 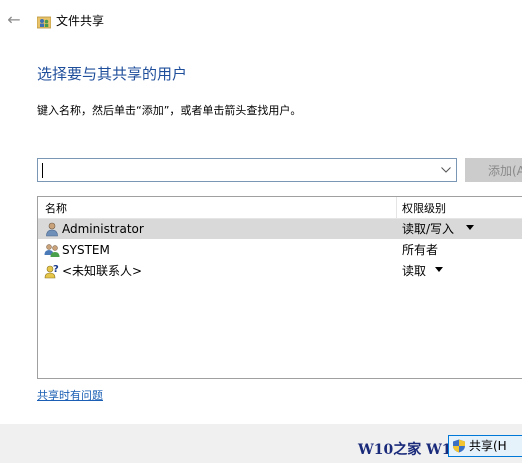 What do you see at coordinates (169, 110) in the screenshot?
I see `instruction-text: 键入名称，然后单击“添加”，或者单击箭头查找用户。` at bounding box center [169, 110].